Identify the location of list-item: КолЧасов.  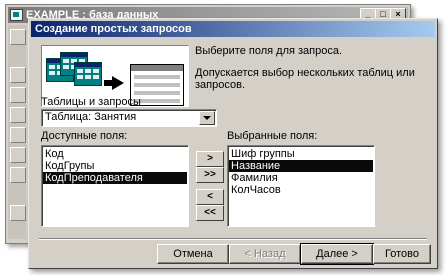
(301, 190).